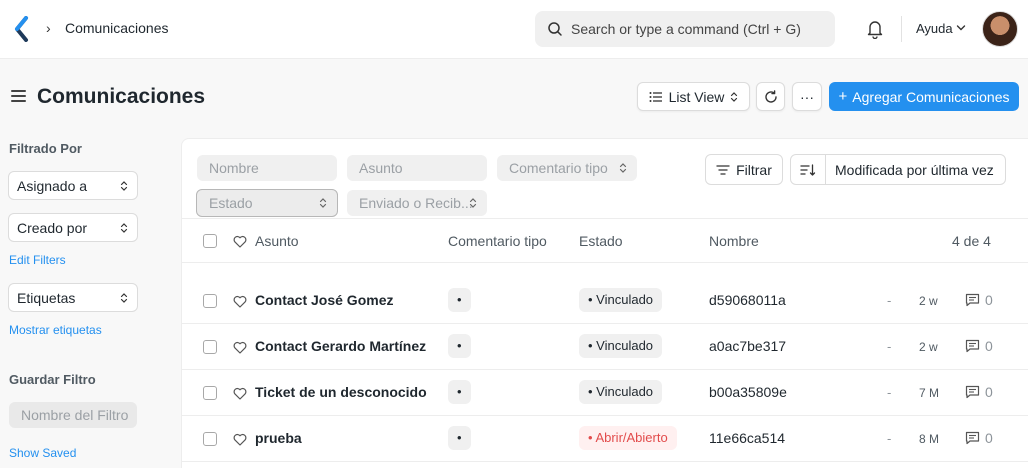 The image size is (1028, 468). What do you see at coordinates (18, 96) in the screenshot?
I see `sidebar-toggle-icon` at bounding box center [18, 96].